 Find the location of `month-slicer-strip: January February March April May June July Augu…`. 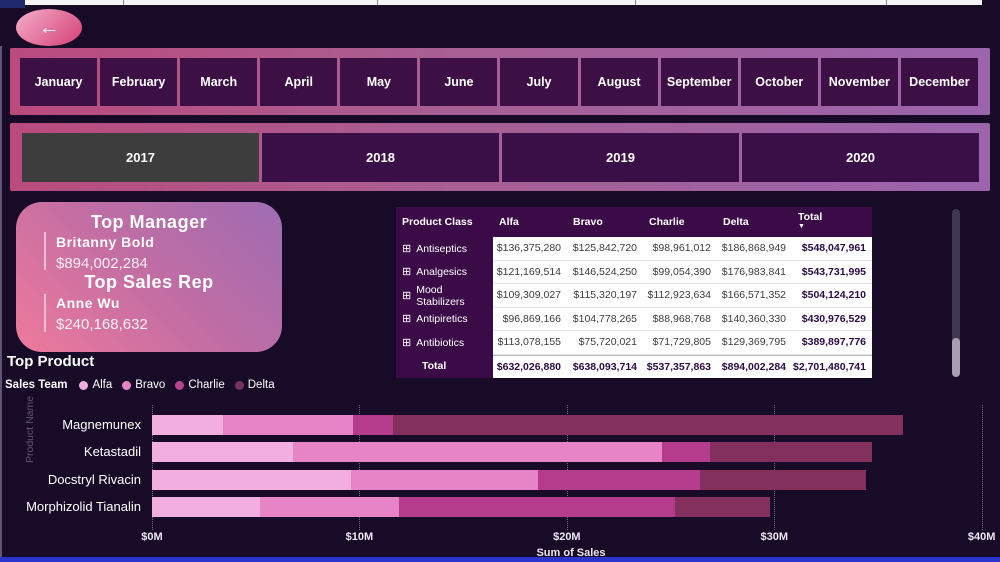

month-slicer-strip: January February March April May June July Augu… is located at coordinates (500, 81).